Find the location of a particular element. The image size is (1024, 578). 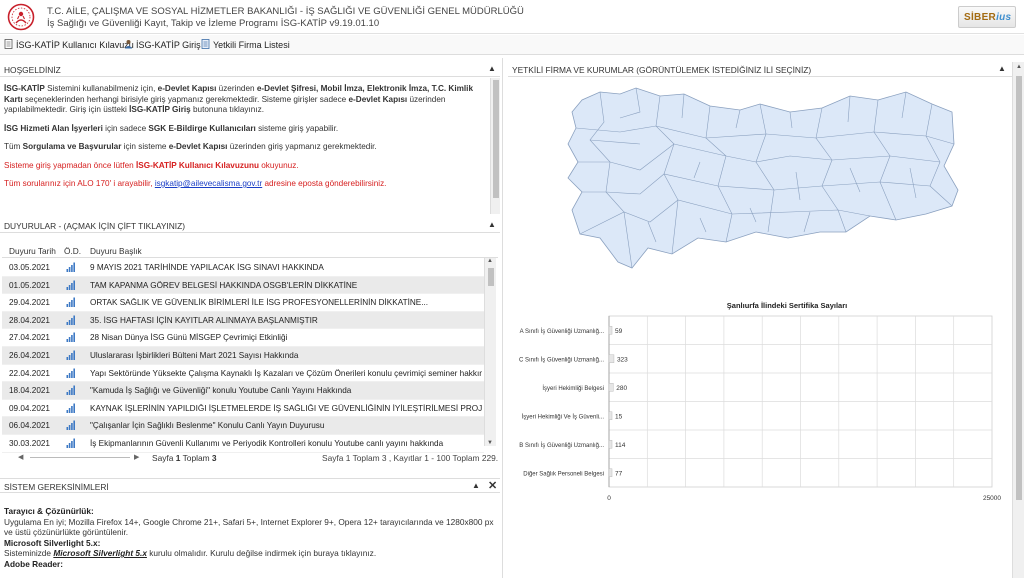

announcements-scroll-thumb is located at coordinates (491, 277).